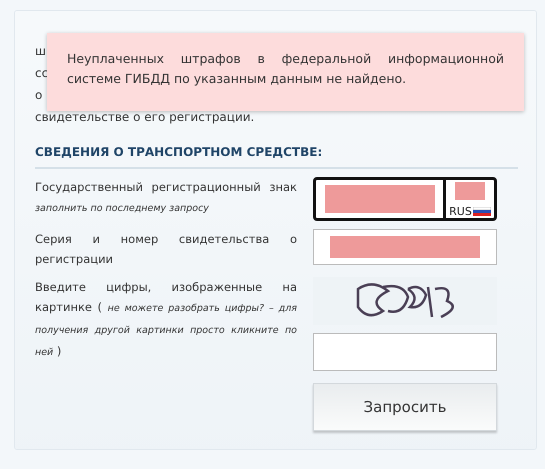 This screenshot has width=545, height=469. Describe the element at coordinates (405, 199) in the screenshot. I see `license-plate-field: RUS` at that location.